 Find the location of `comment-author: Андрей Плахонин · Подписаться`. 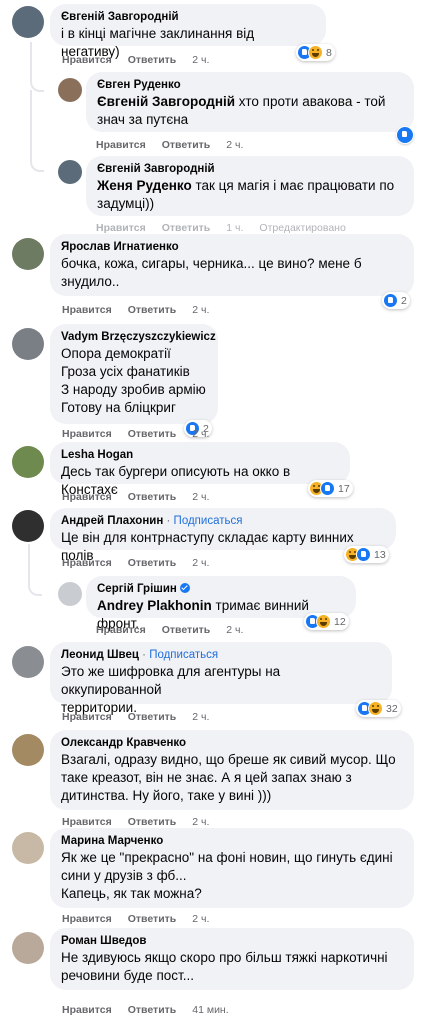

comment-author: Андрей Плахонин · Подписаться is located at coordinates (223, 521).